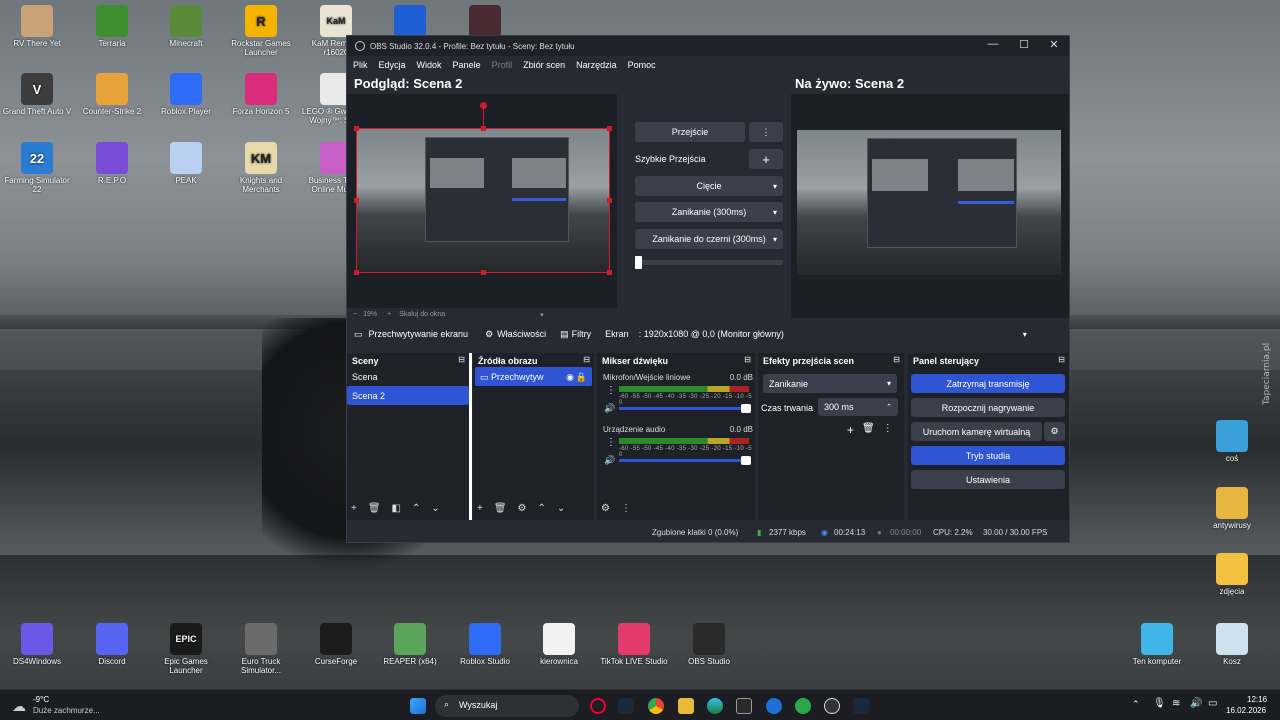 This screenshot has height=720, width=1280. Describe the element at coordinates (715, 706) in the screenshot. I see `edge-icon` at that location.